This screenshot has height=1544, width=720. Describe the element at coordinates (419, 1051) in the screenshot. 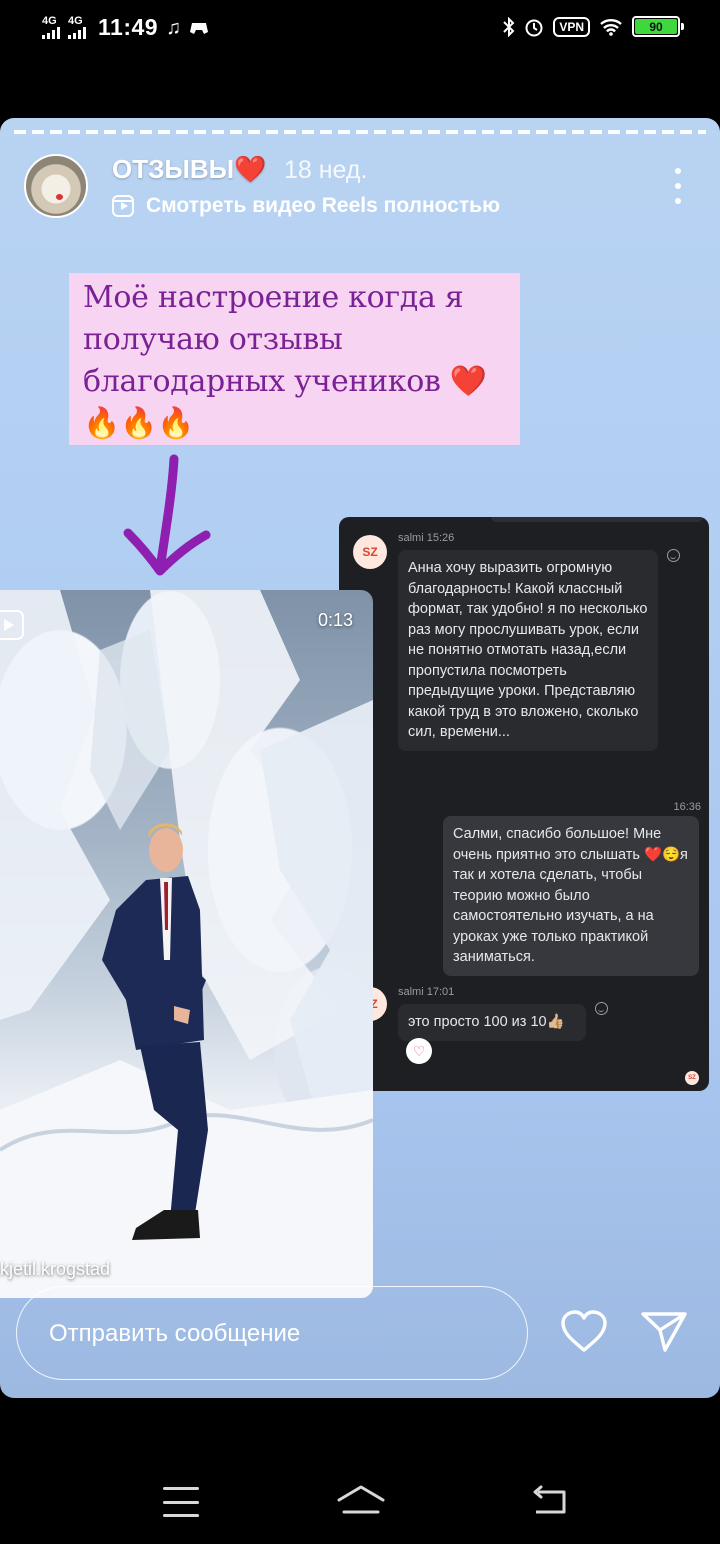

I see `heart-reaction-icon: ♡` at that location.